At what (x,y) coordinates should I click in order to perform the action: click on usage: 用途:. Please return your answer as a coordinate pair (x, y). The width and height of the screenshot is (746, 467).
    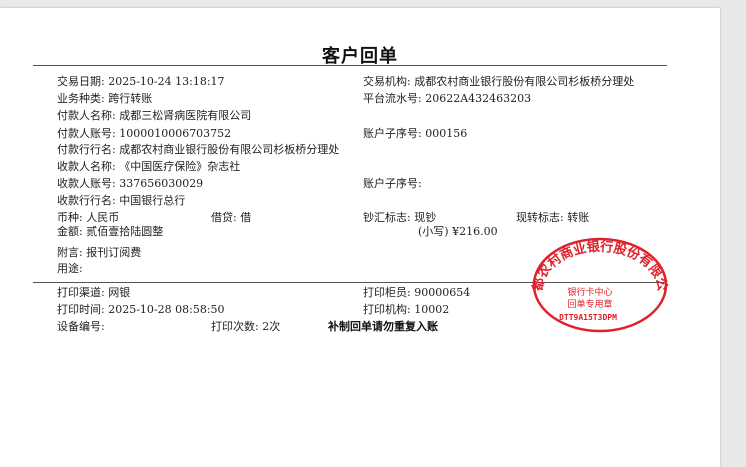
    Looking at the image, I should click on (70, 268).